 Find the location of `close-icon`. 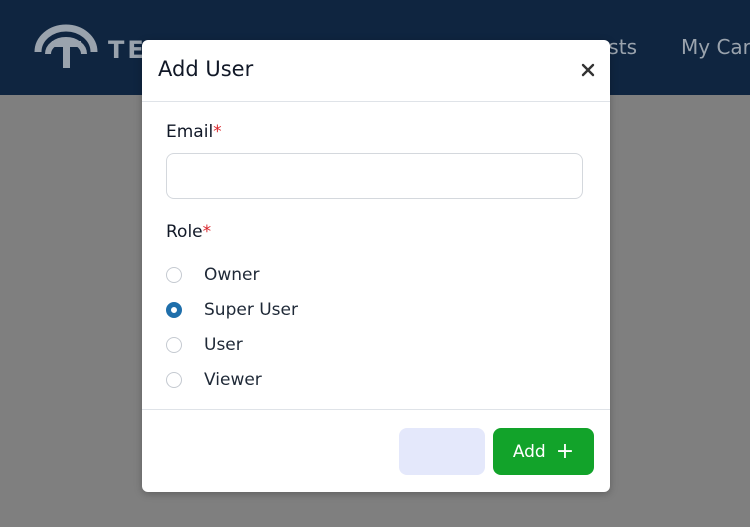

close-icon is located at coordinates (588, 70).